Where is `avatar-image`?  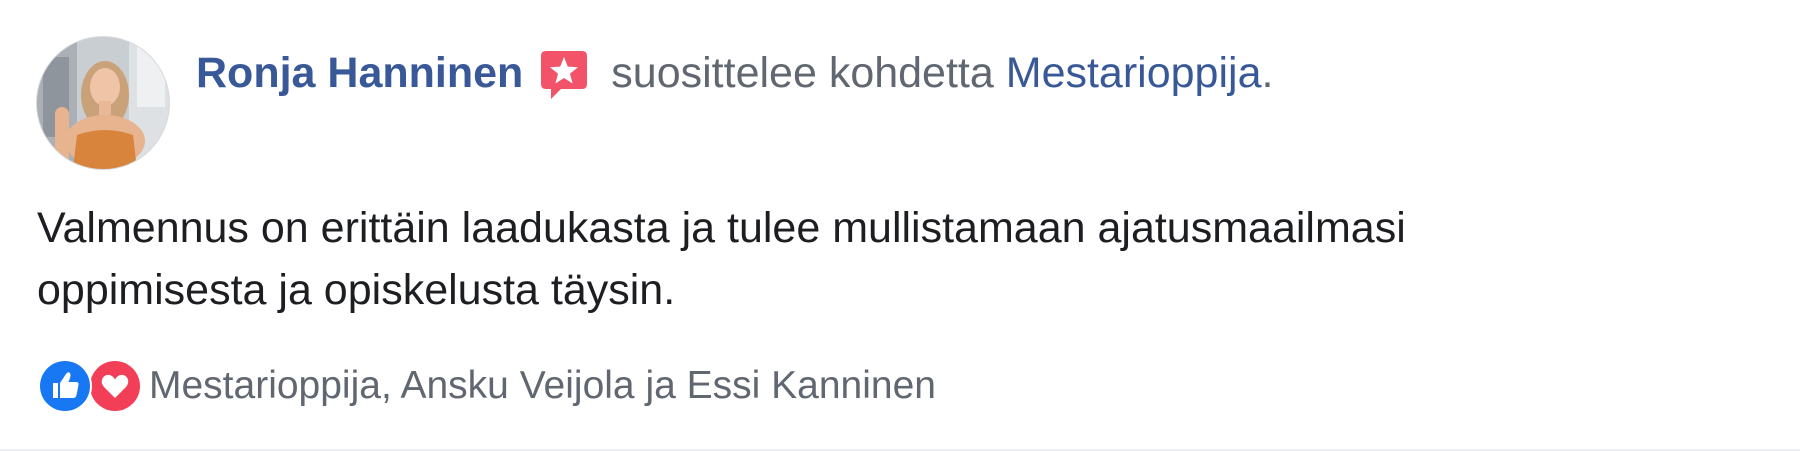 avatar-image is located at coordinates (103, 103).